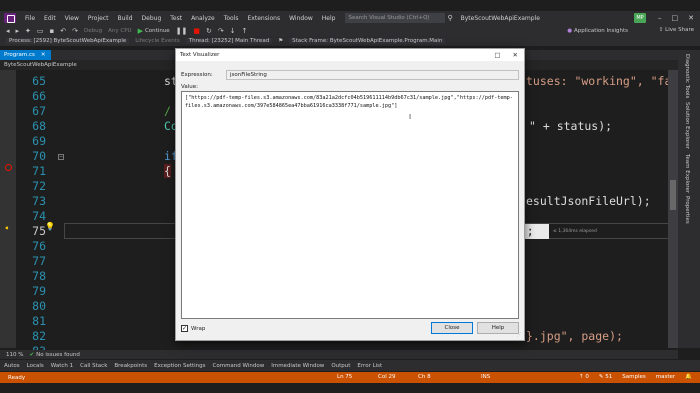  I want to click on search-icon: ⚲, so click(449, 18).